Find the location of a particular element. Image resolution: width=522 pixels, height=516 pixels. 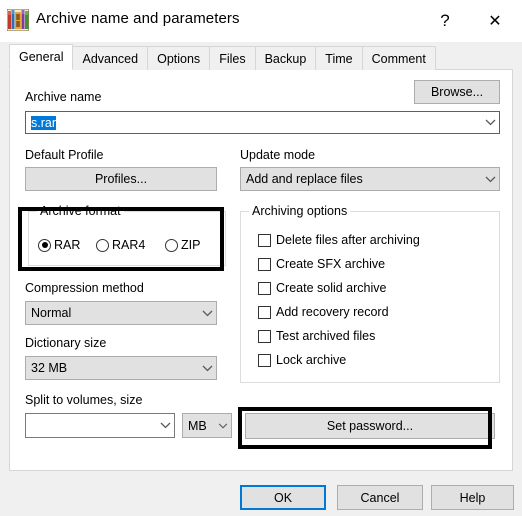

tab-label: Advanced is located at coordinates (110, 58).